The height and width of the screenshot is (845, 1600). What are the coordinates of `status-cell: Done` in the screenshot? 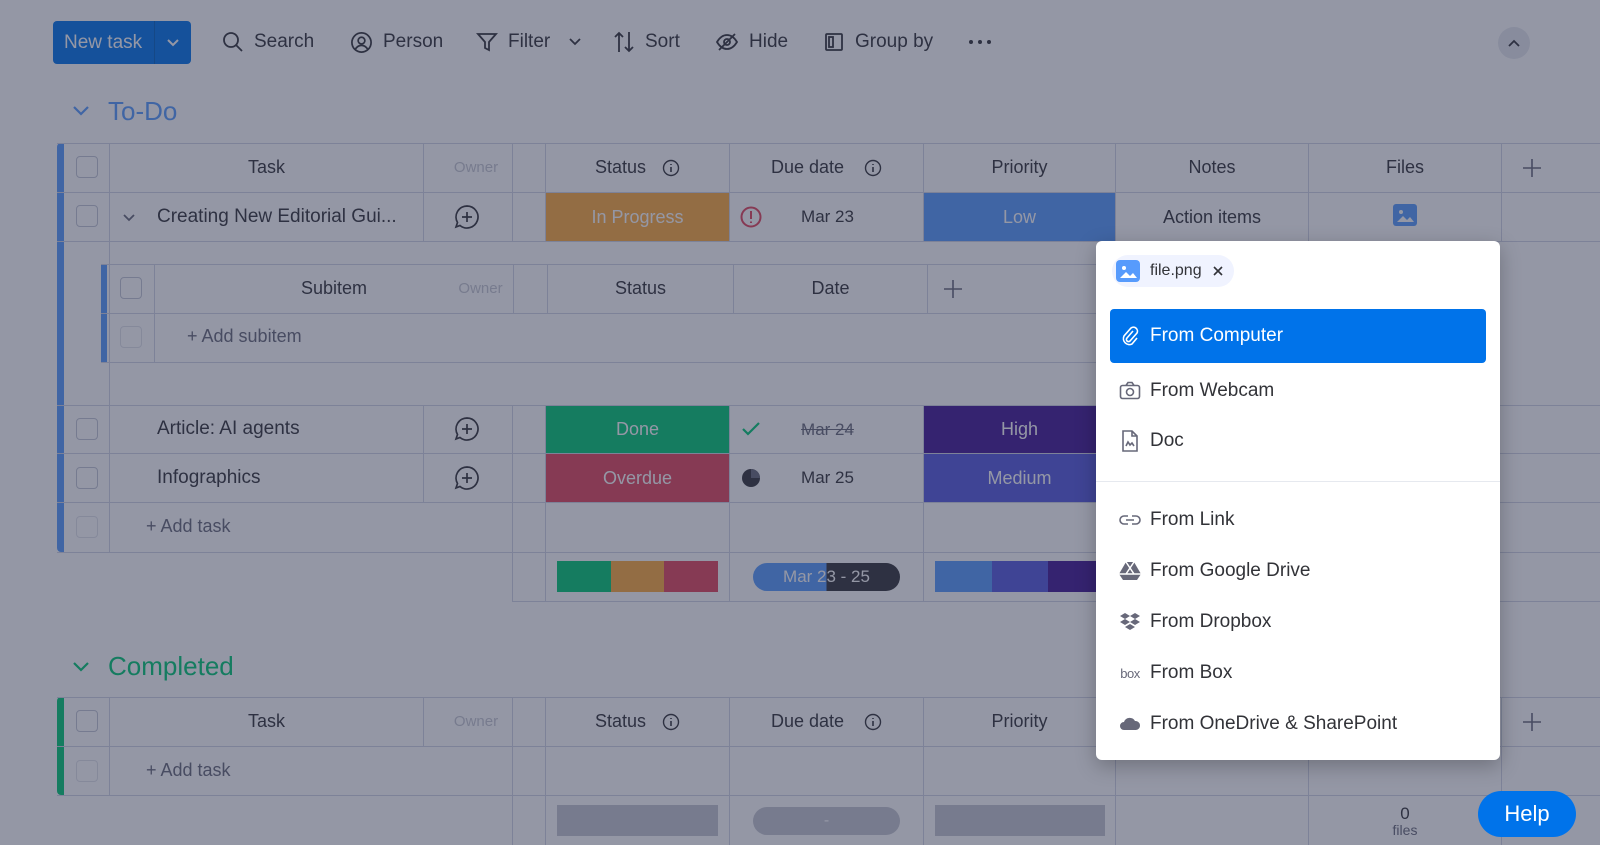 It's located at (637, 429).